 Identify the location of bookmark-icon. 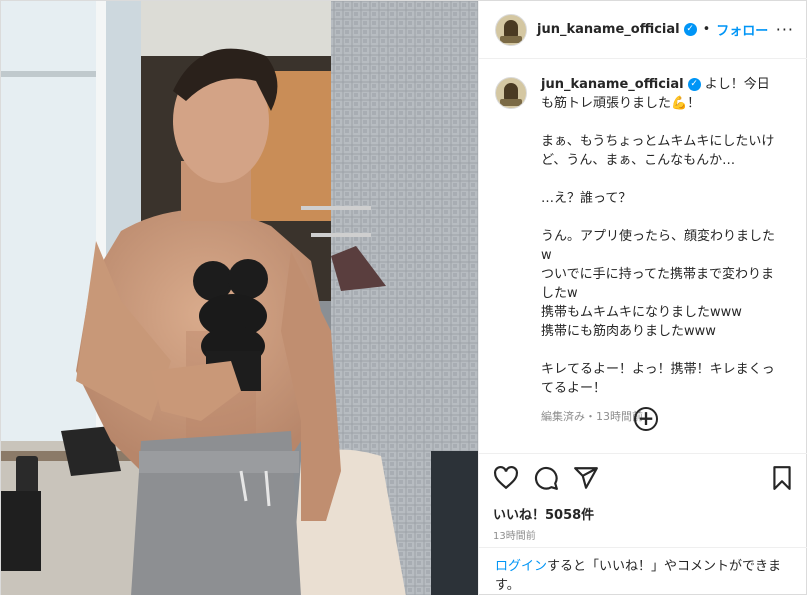
(782, 478).